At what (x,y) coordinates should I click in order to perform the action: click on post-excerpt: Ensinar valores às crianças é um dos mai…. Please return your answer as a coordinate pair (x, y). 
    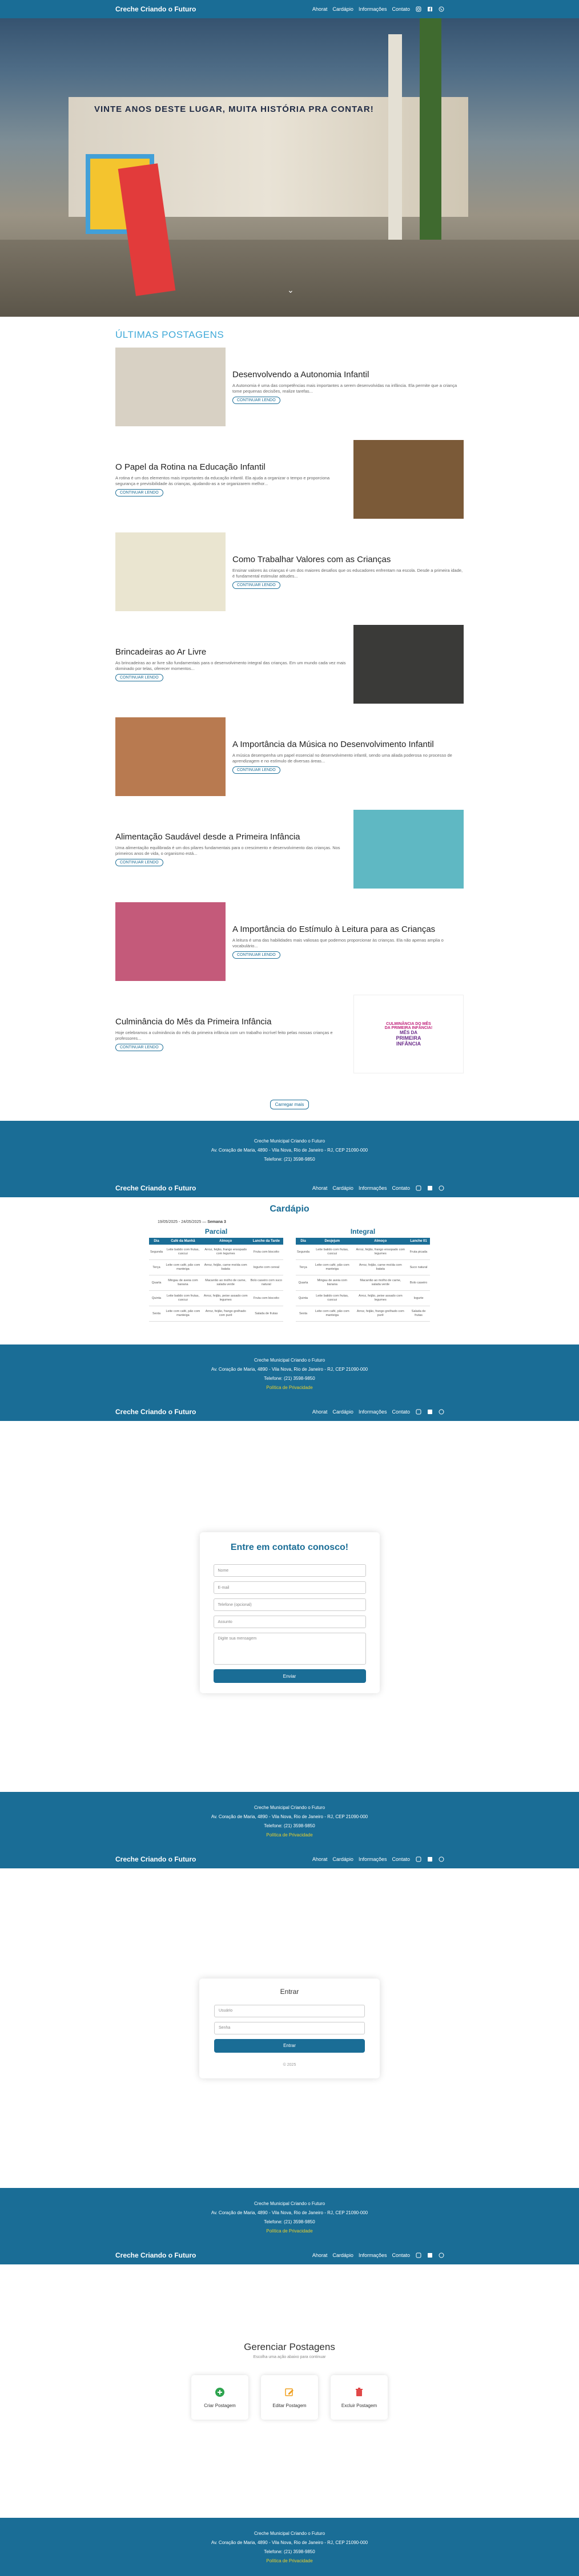
    Looking at the image, I should click on (347, 573).